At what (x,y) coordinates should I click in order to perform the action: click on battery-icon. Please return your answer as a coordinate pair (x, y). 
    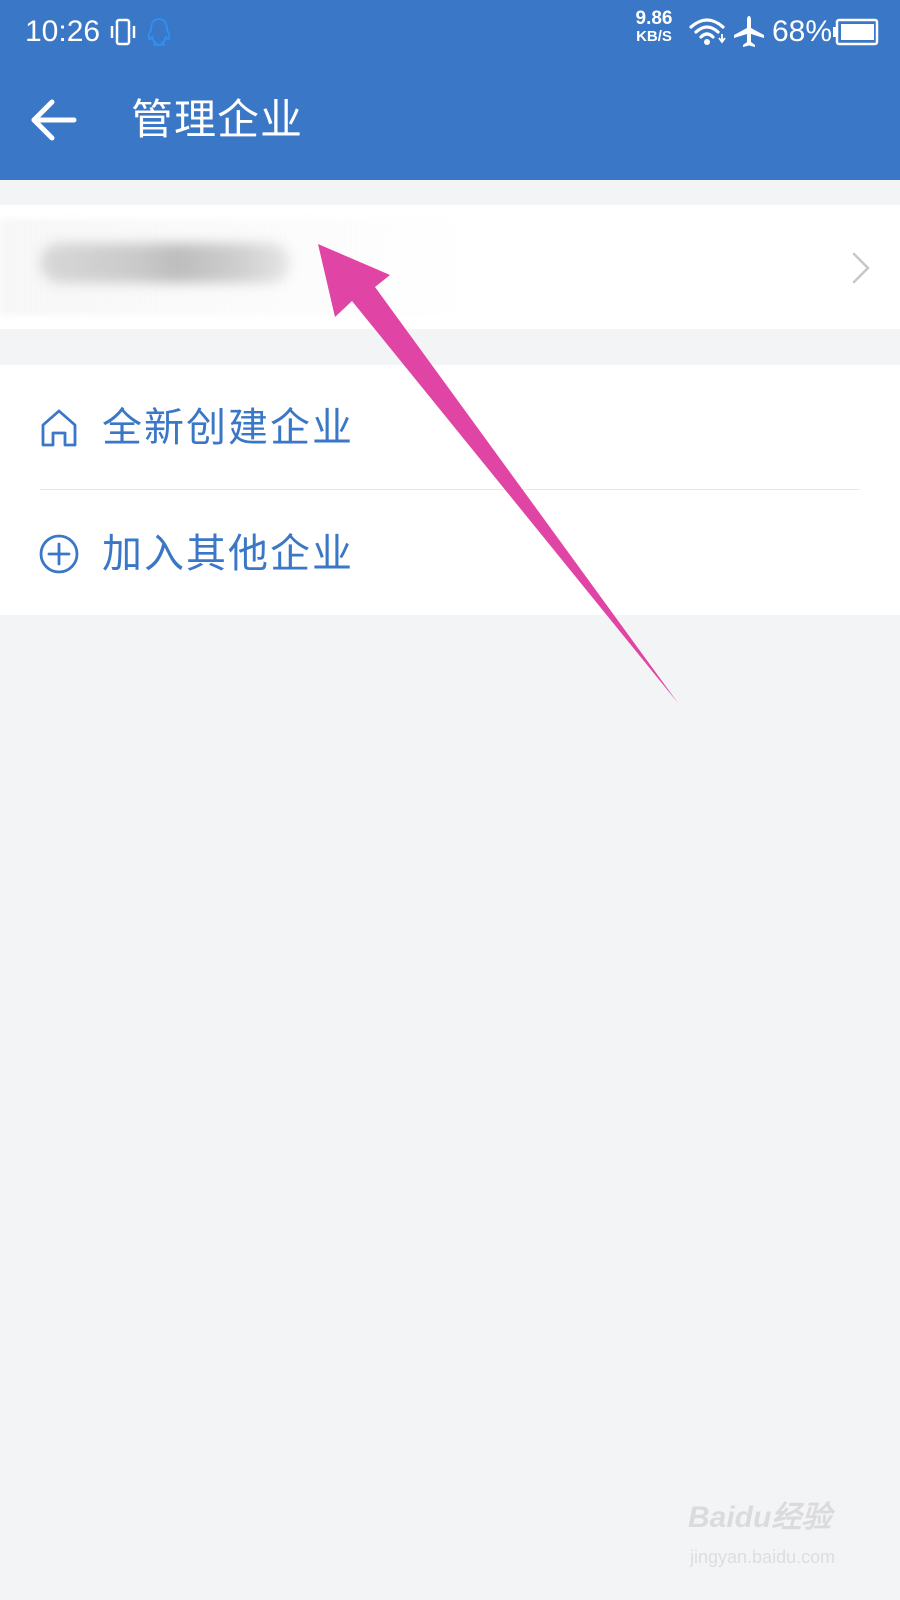
    Looking at the image, I should click on (856, 32).